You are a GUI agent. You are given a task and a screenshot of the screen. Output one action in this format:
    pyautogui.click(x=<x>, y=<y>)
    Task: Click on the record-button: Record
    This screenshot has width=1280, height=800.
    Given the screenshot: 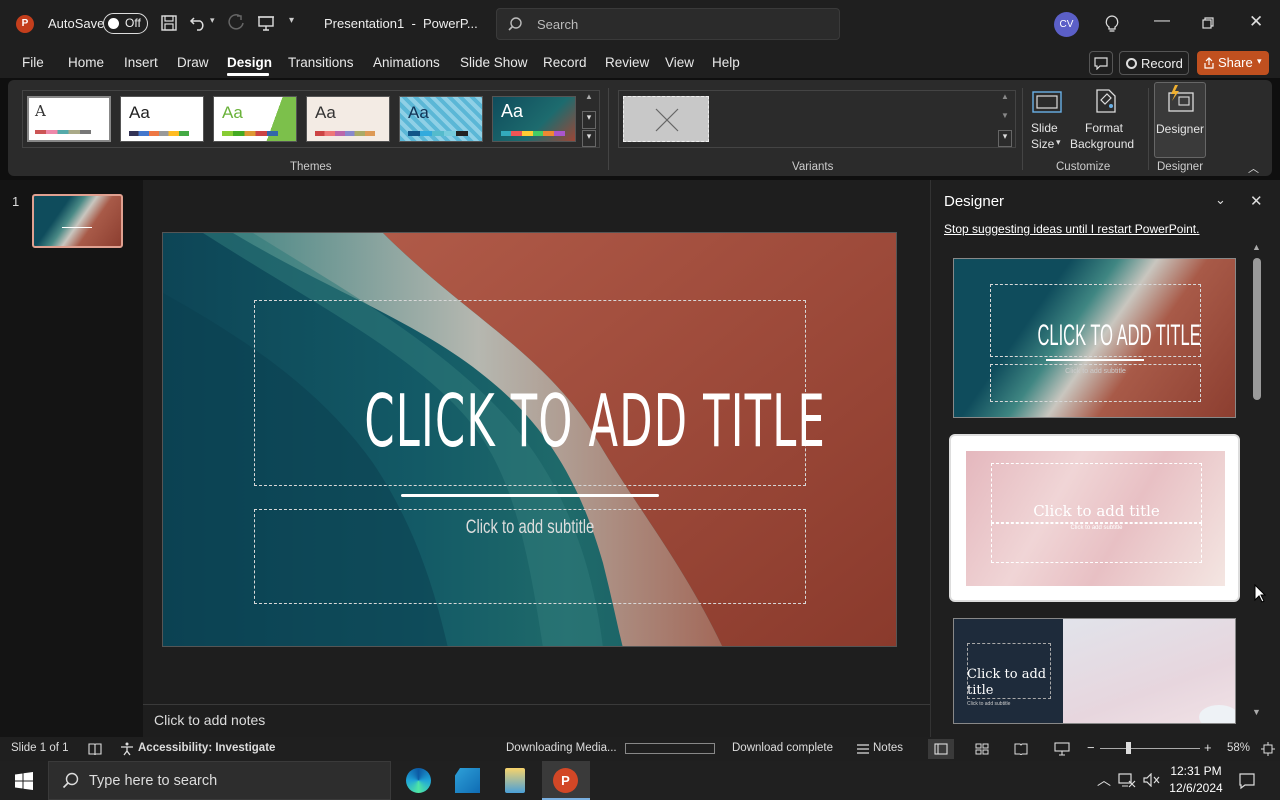 What is the action you would take?
    pyautogui.click(x=1154, y=63)
    